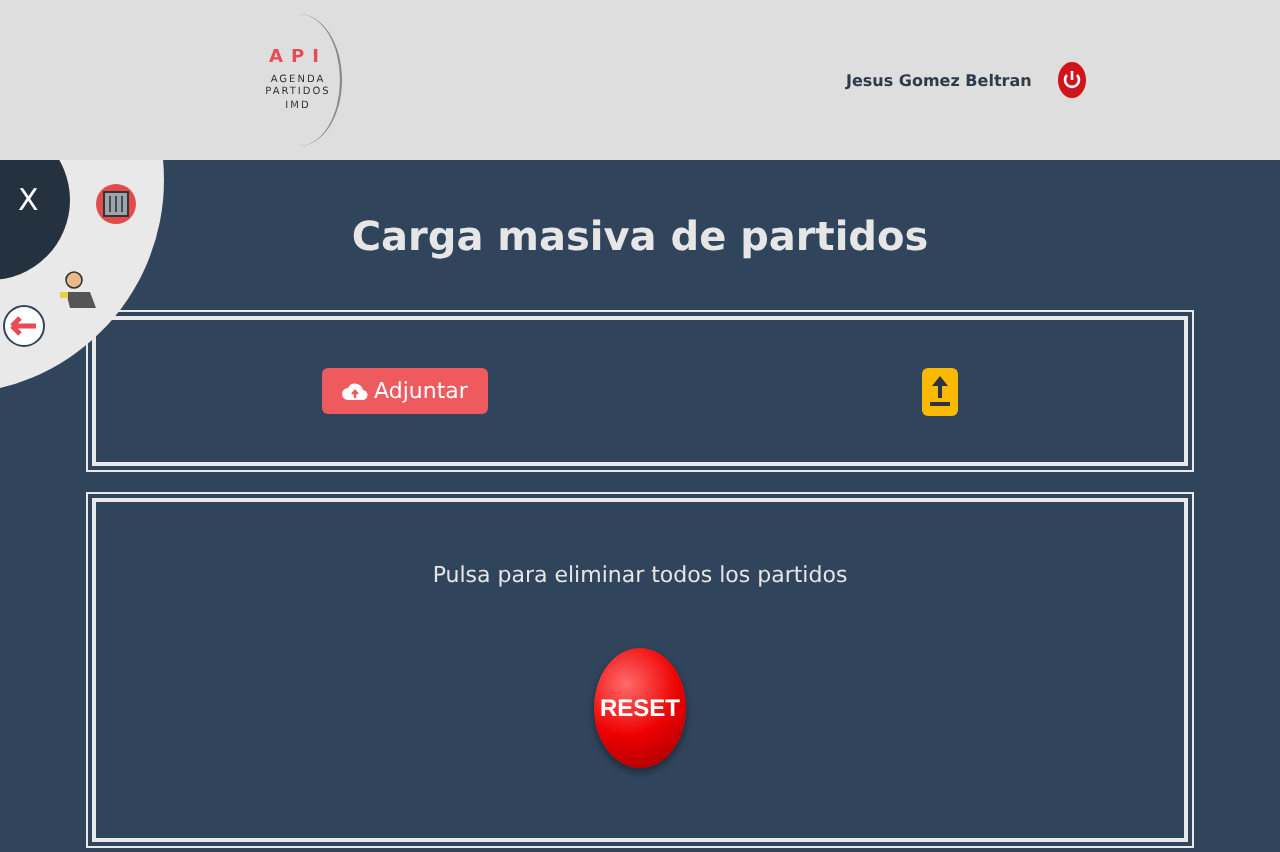  Describe the element at coordinates (355, 391) in the screenshot. I see `cloud-upload-icon` at that location.